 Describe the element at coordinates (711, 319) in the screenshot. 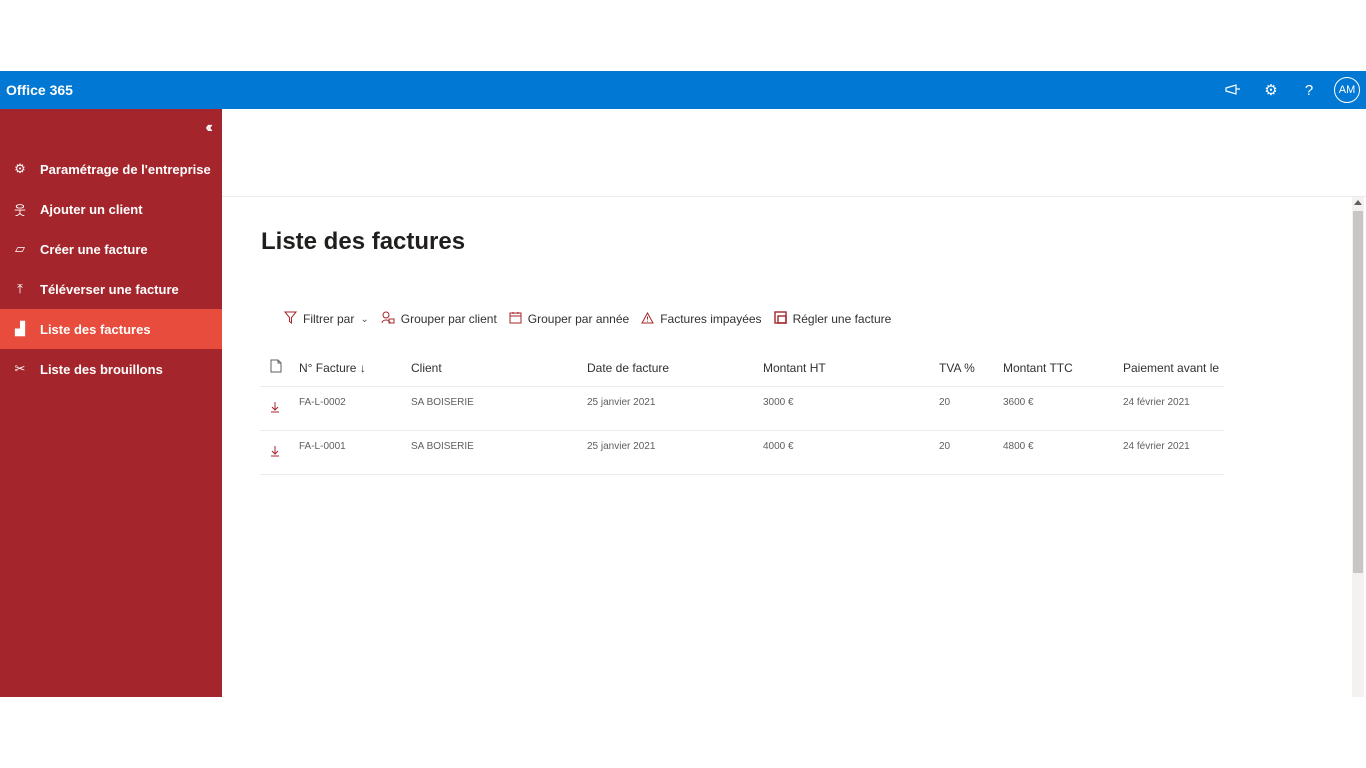

I see `unpaid-invoices-label: Factures impayées` at that location.